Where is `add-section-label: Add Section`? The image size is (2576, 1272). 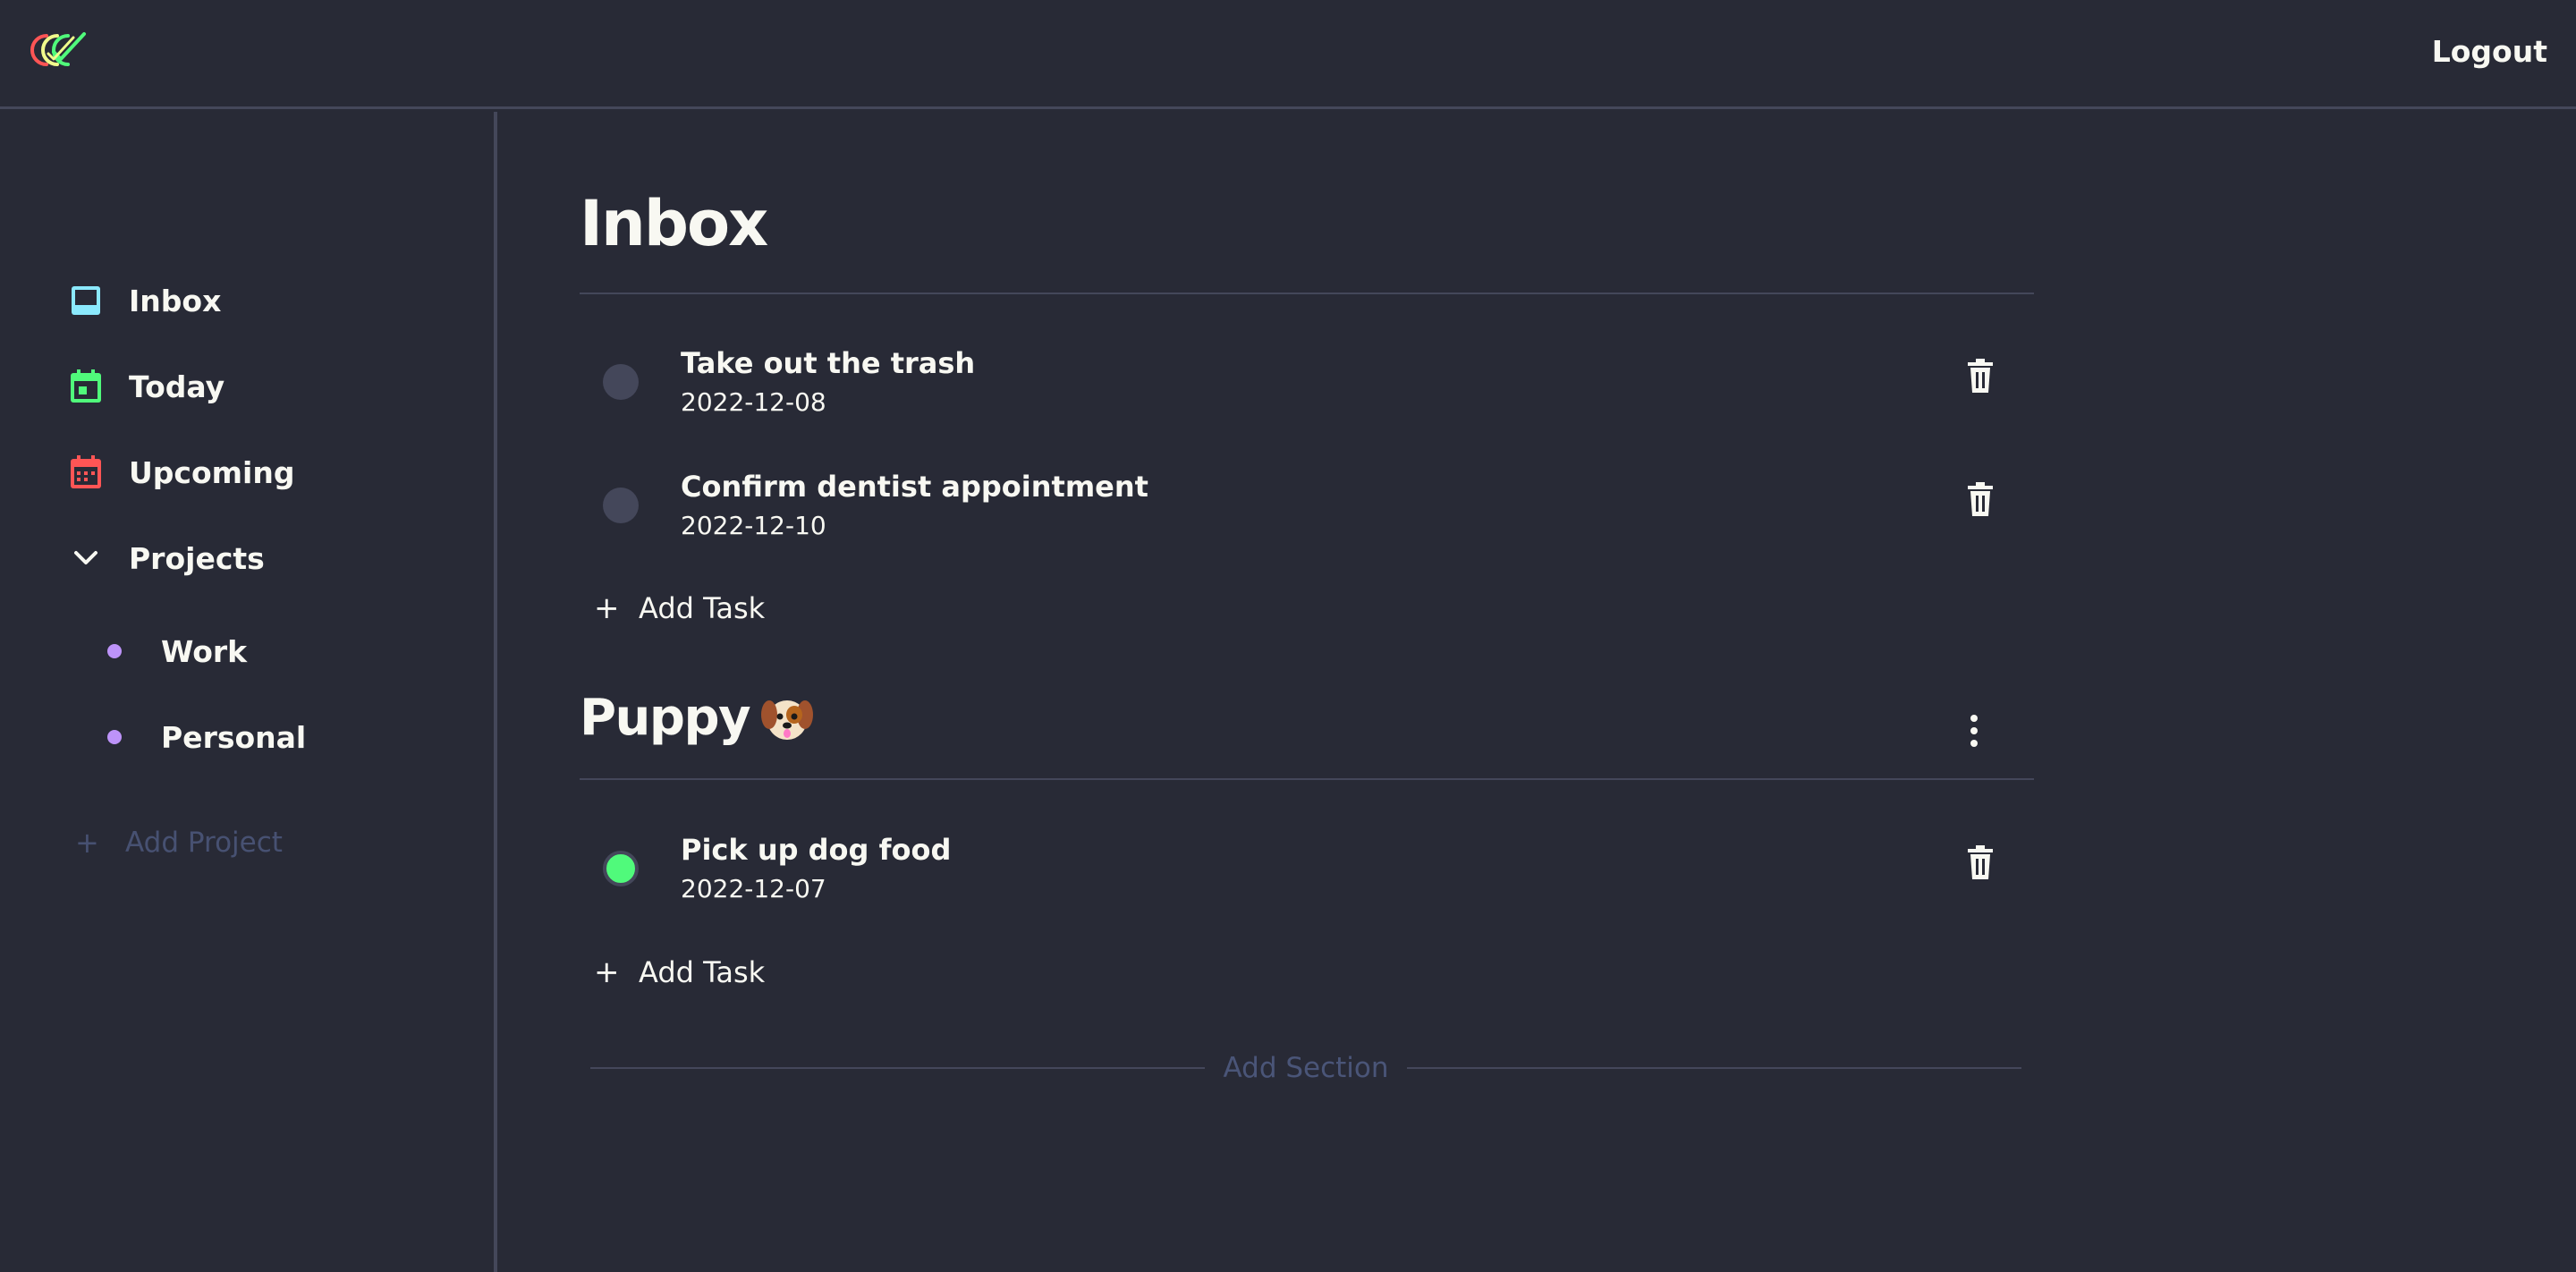 add-section-label: Add Section is located at coordinates (1306, 1068).